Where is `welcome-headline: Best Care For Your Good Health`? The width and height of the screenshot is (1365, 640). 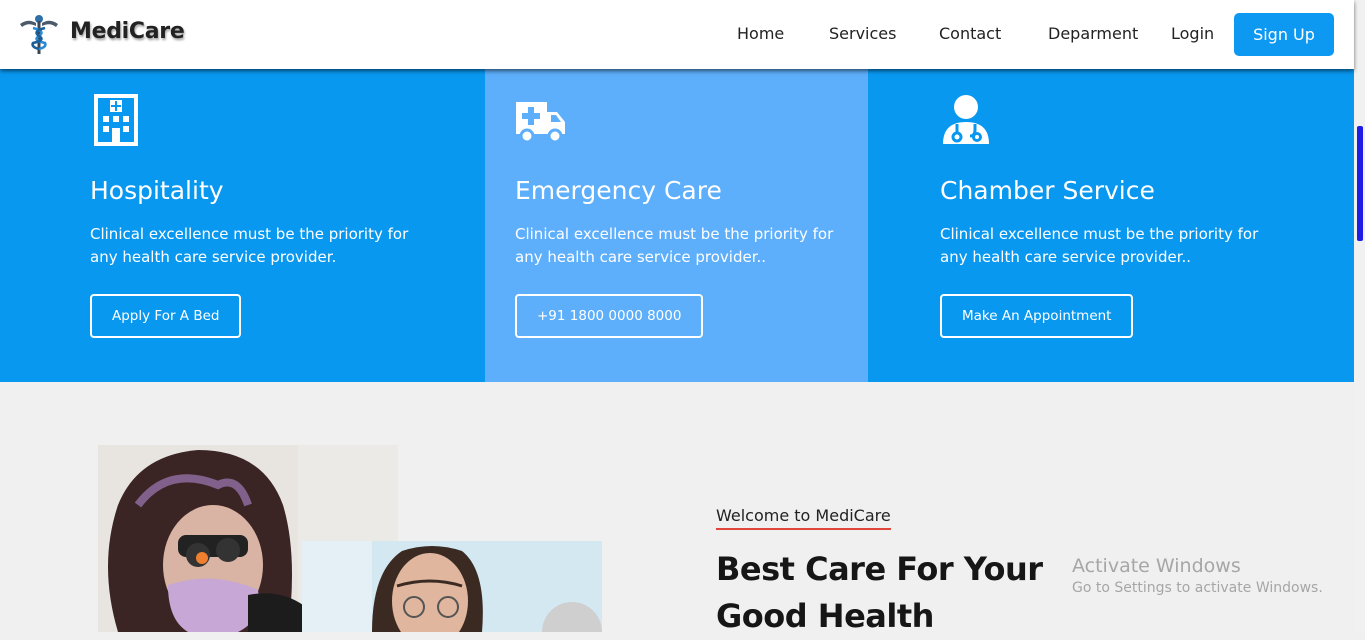
welcome-headline: Best Care For Your Good Health is located at coordinates (879, 592).